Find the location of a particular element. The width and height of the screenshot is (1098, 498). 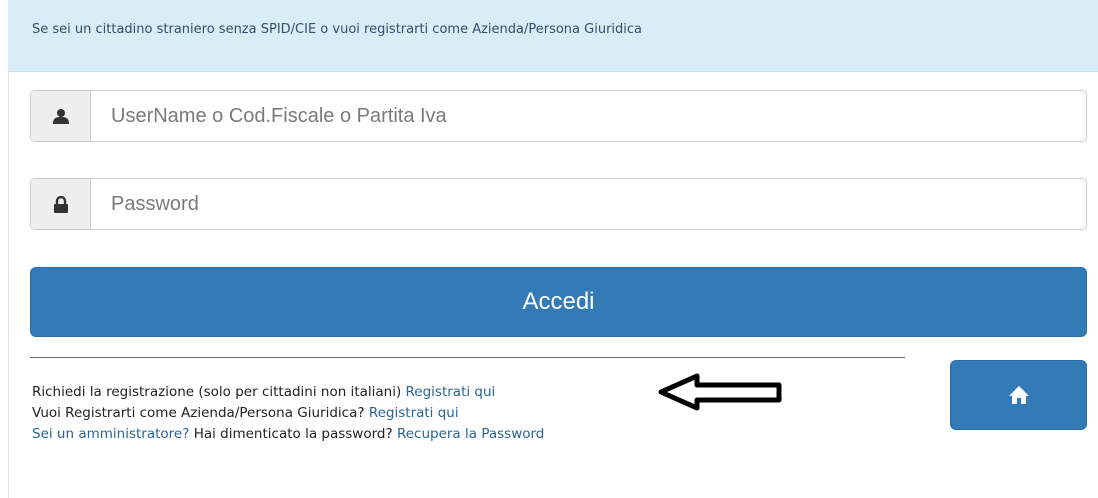

forgot-password-text: Hai dimenticato la password? is located at coordinates (293, 434).